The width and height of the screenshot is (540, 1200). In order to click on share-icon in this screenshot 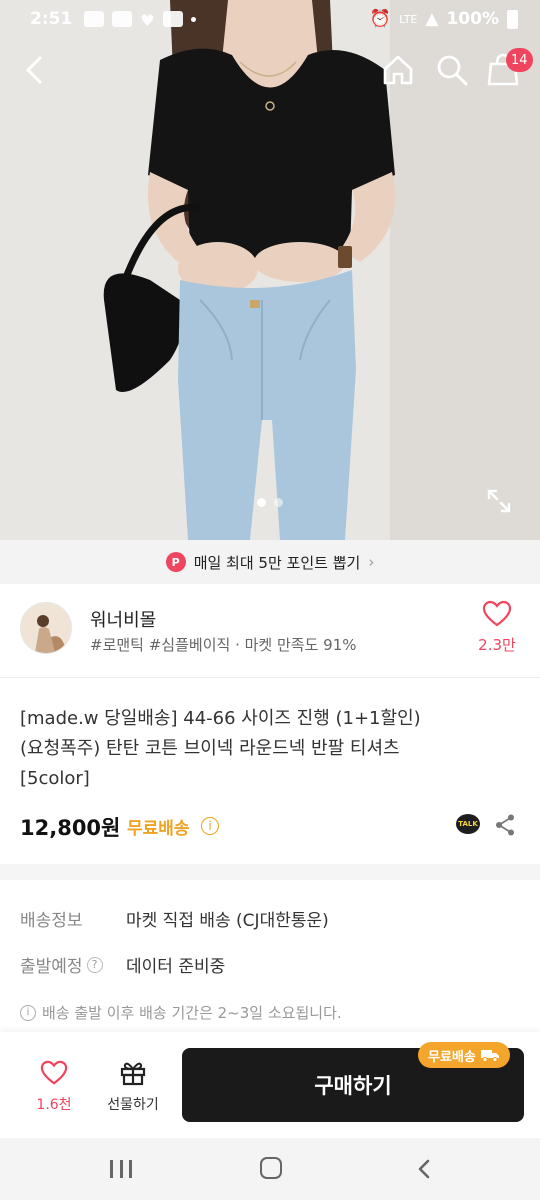, I will do `click(505, 825)`.